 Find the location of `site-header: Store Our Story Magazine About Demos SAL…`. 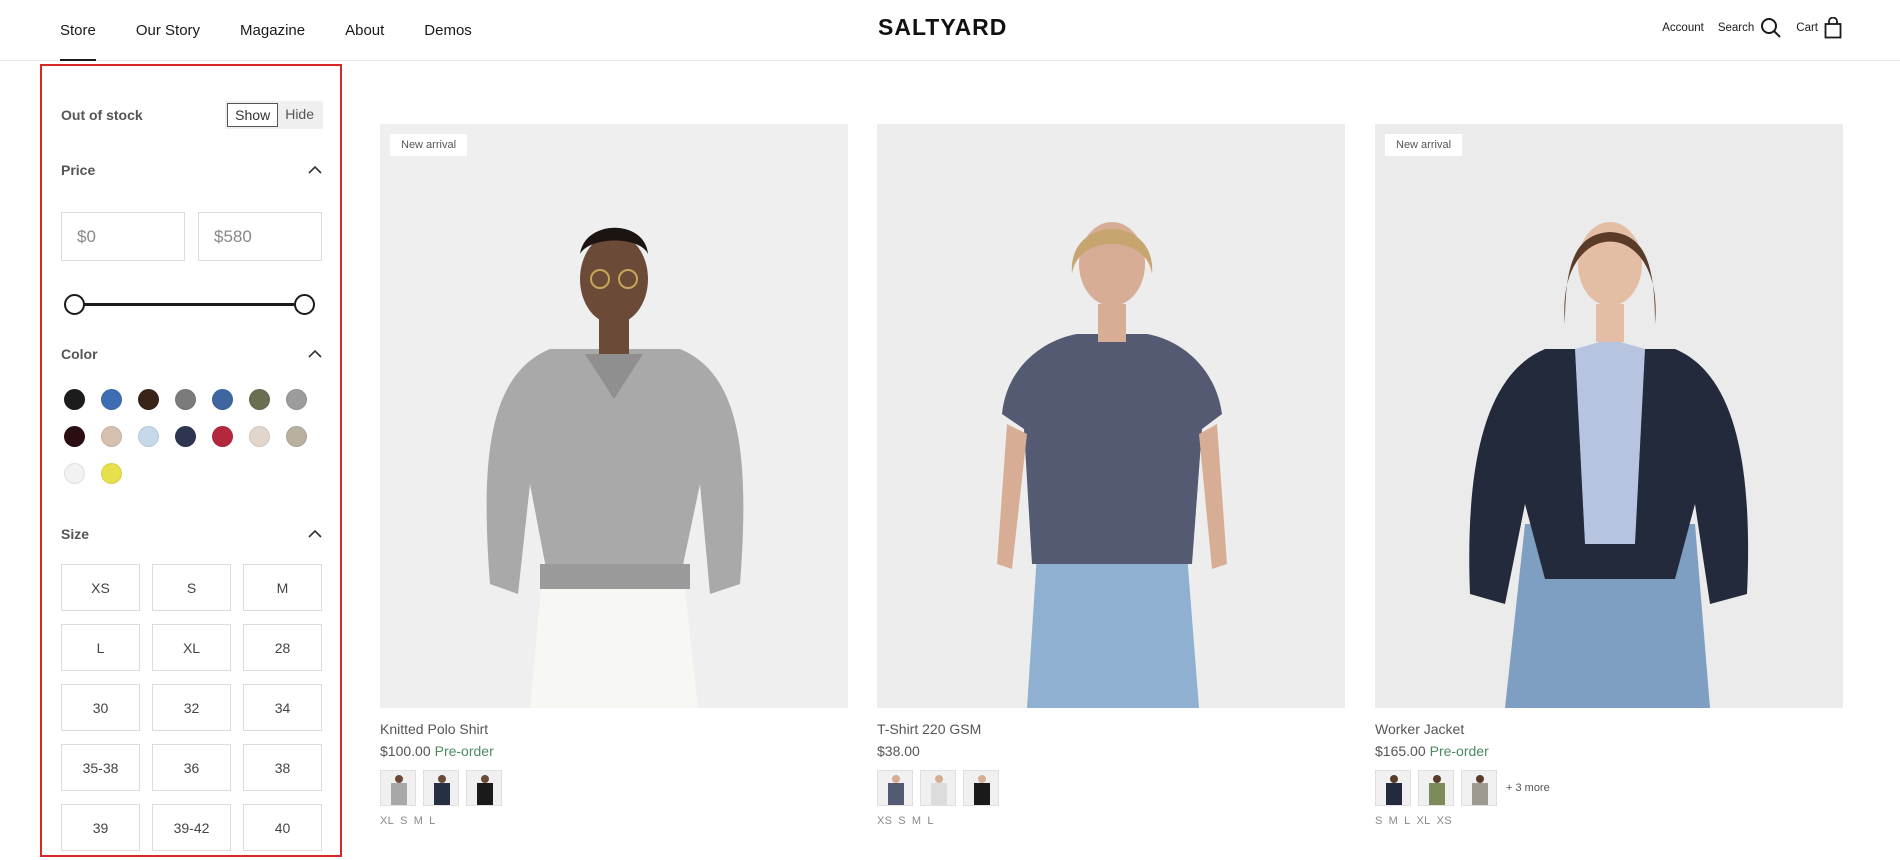

site-header: Store Our Story Magazine About Demos SAL… is located at coordinates (950, 30).